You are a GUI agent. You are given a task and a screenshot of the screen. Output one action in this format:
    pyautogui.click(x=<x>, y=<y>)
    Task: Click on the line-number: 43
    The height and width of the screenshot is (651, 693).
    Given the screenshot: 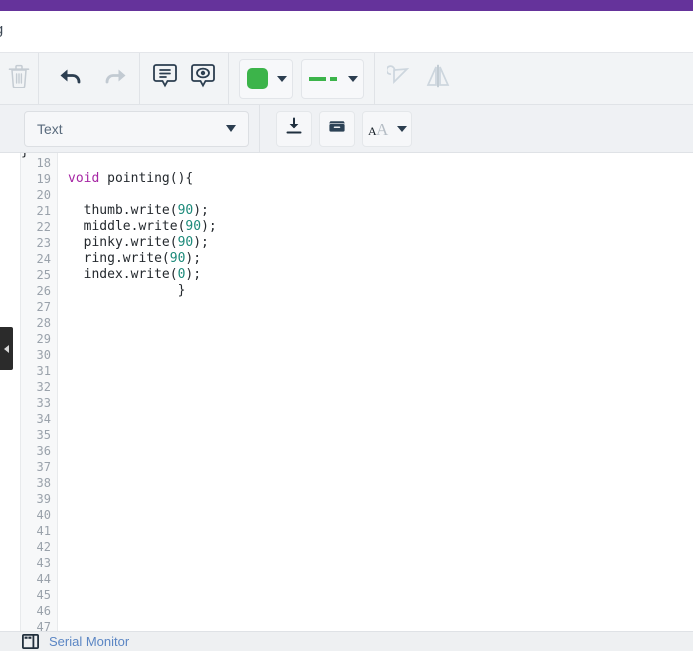 What is the action you would take?
    pyautogui.click(x=43, y=563)
    